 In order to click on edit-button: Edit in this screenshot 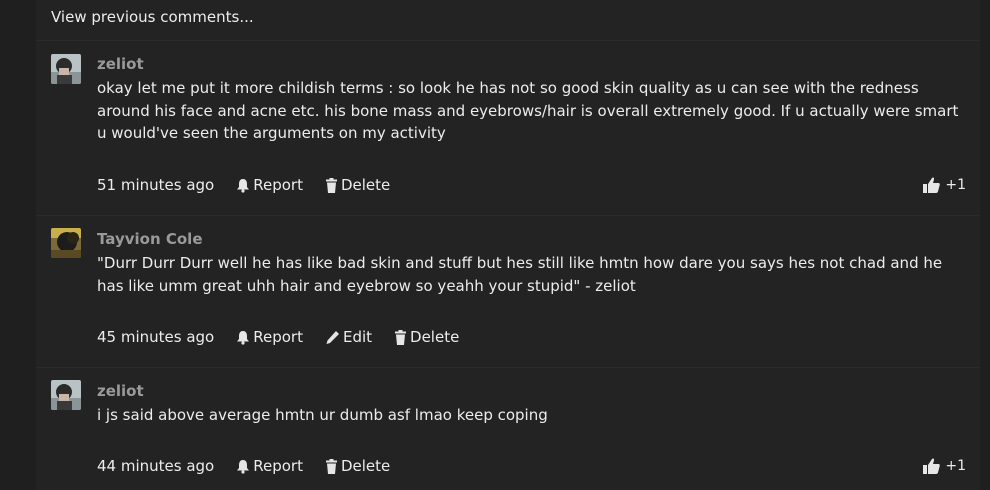, I will do `click(348, 337)`.